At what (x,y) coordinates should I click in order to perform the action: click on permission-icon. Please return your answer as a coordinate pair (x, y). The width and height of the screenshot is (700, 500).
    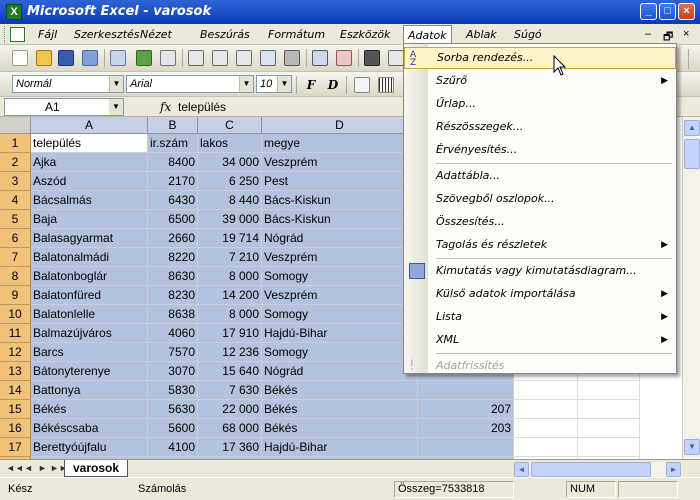
    Looking at the image, I should click on (90, 58).